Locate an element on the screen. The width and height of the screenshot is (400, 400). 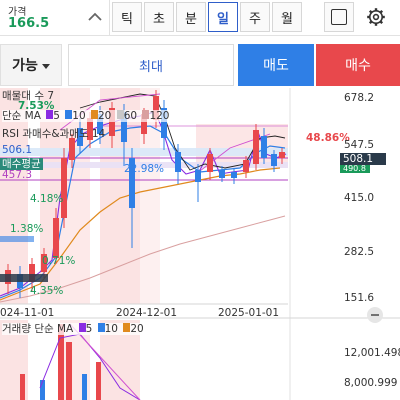
ma20-label: 20 is located at coordinates (105, 116).